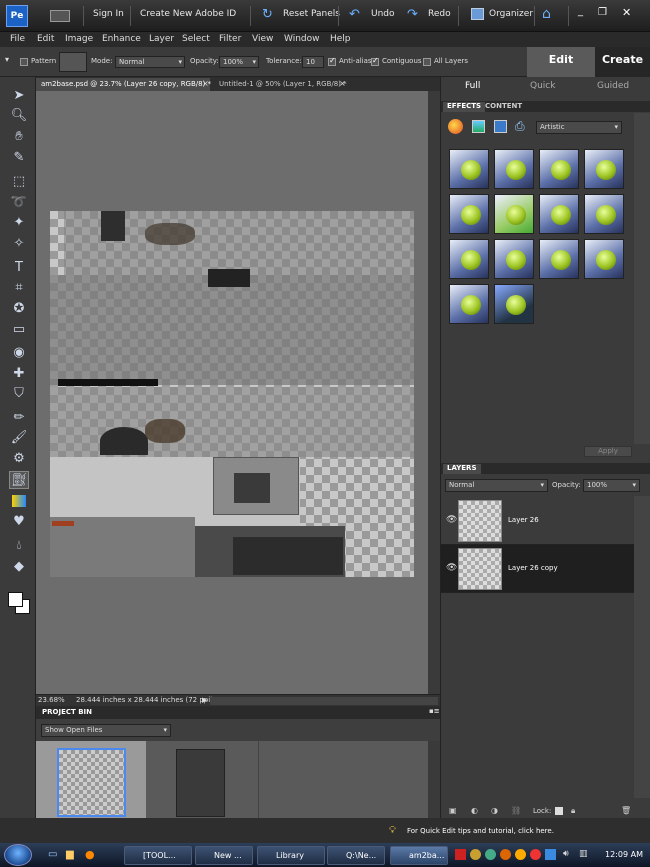  I want to click on close-icon: ✕, so click(626, 12).